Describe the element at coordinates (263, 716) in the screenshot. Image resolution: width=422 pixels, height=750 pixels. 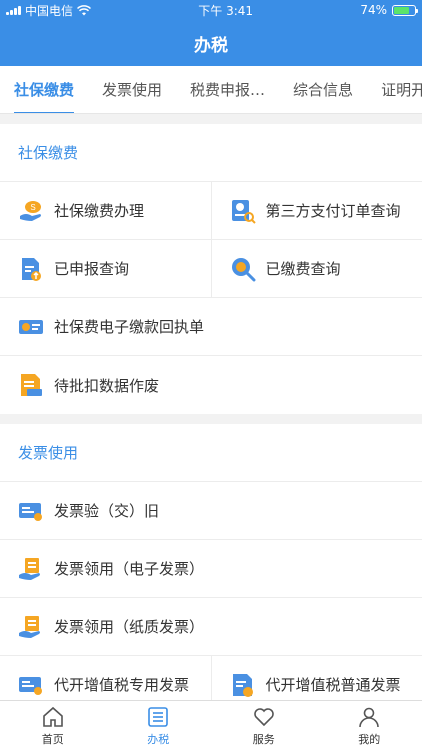
I see `heart-icon` at that location.